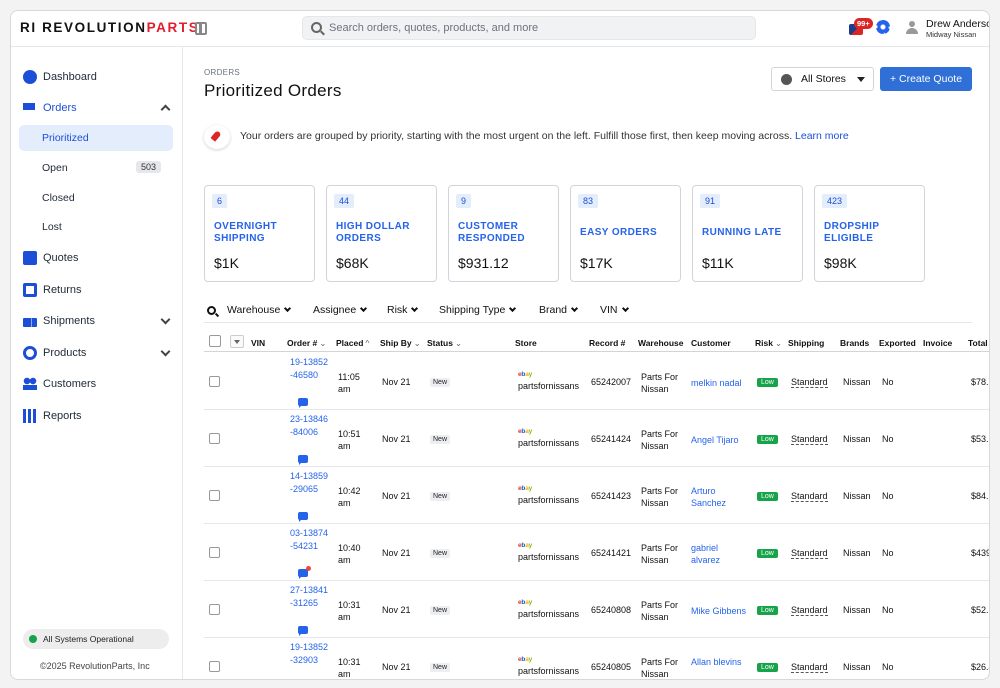  Describe the element at coordinates (310, 654) in the screenshot. I see `order-number-link: 19-13852-32903` at that location.